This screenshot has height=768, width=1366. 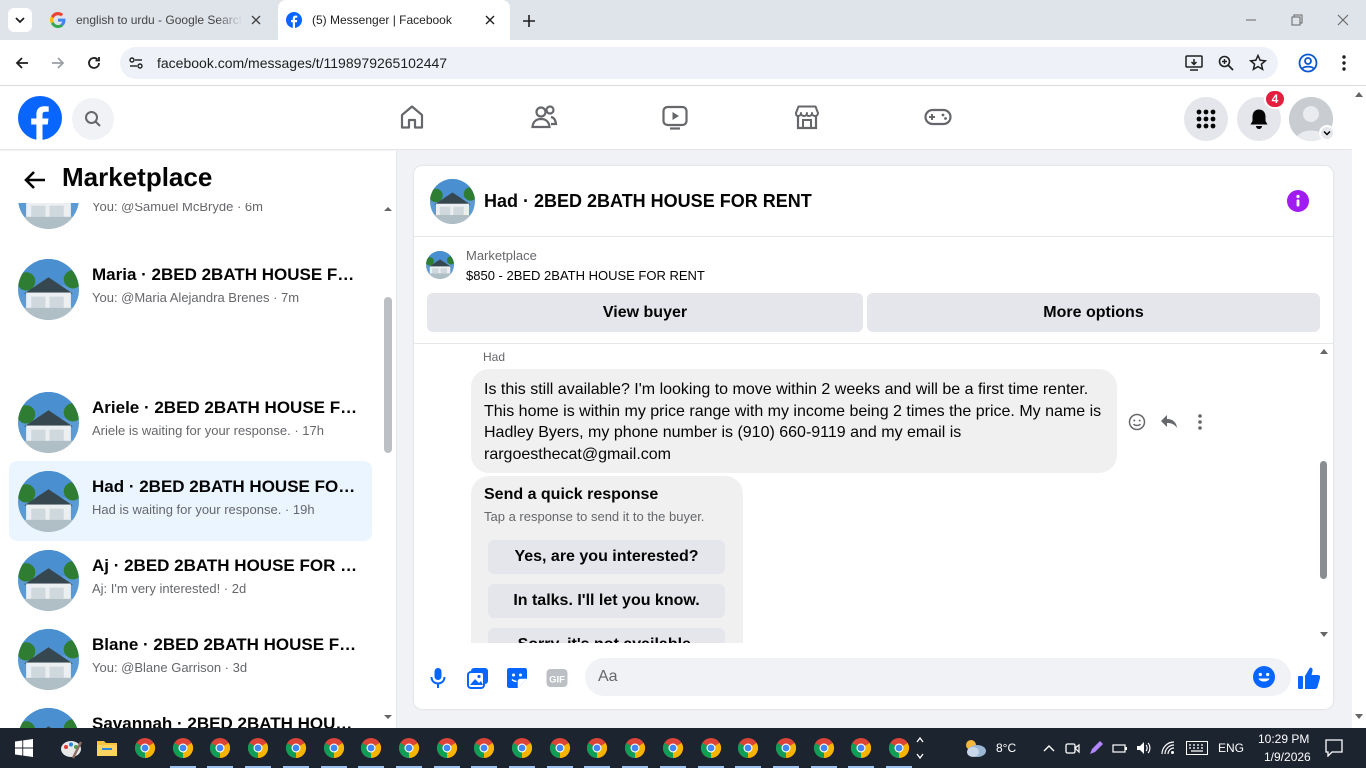 What do you see at coordinates (160, 20) in the screenshot?
I see `tab-google-search: english to urdu - Google Search` at bounding box center [160, 20].